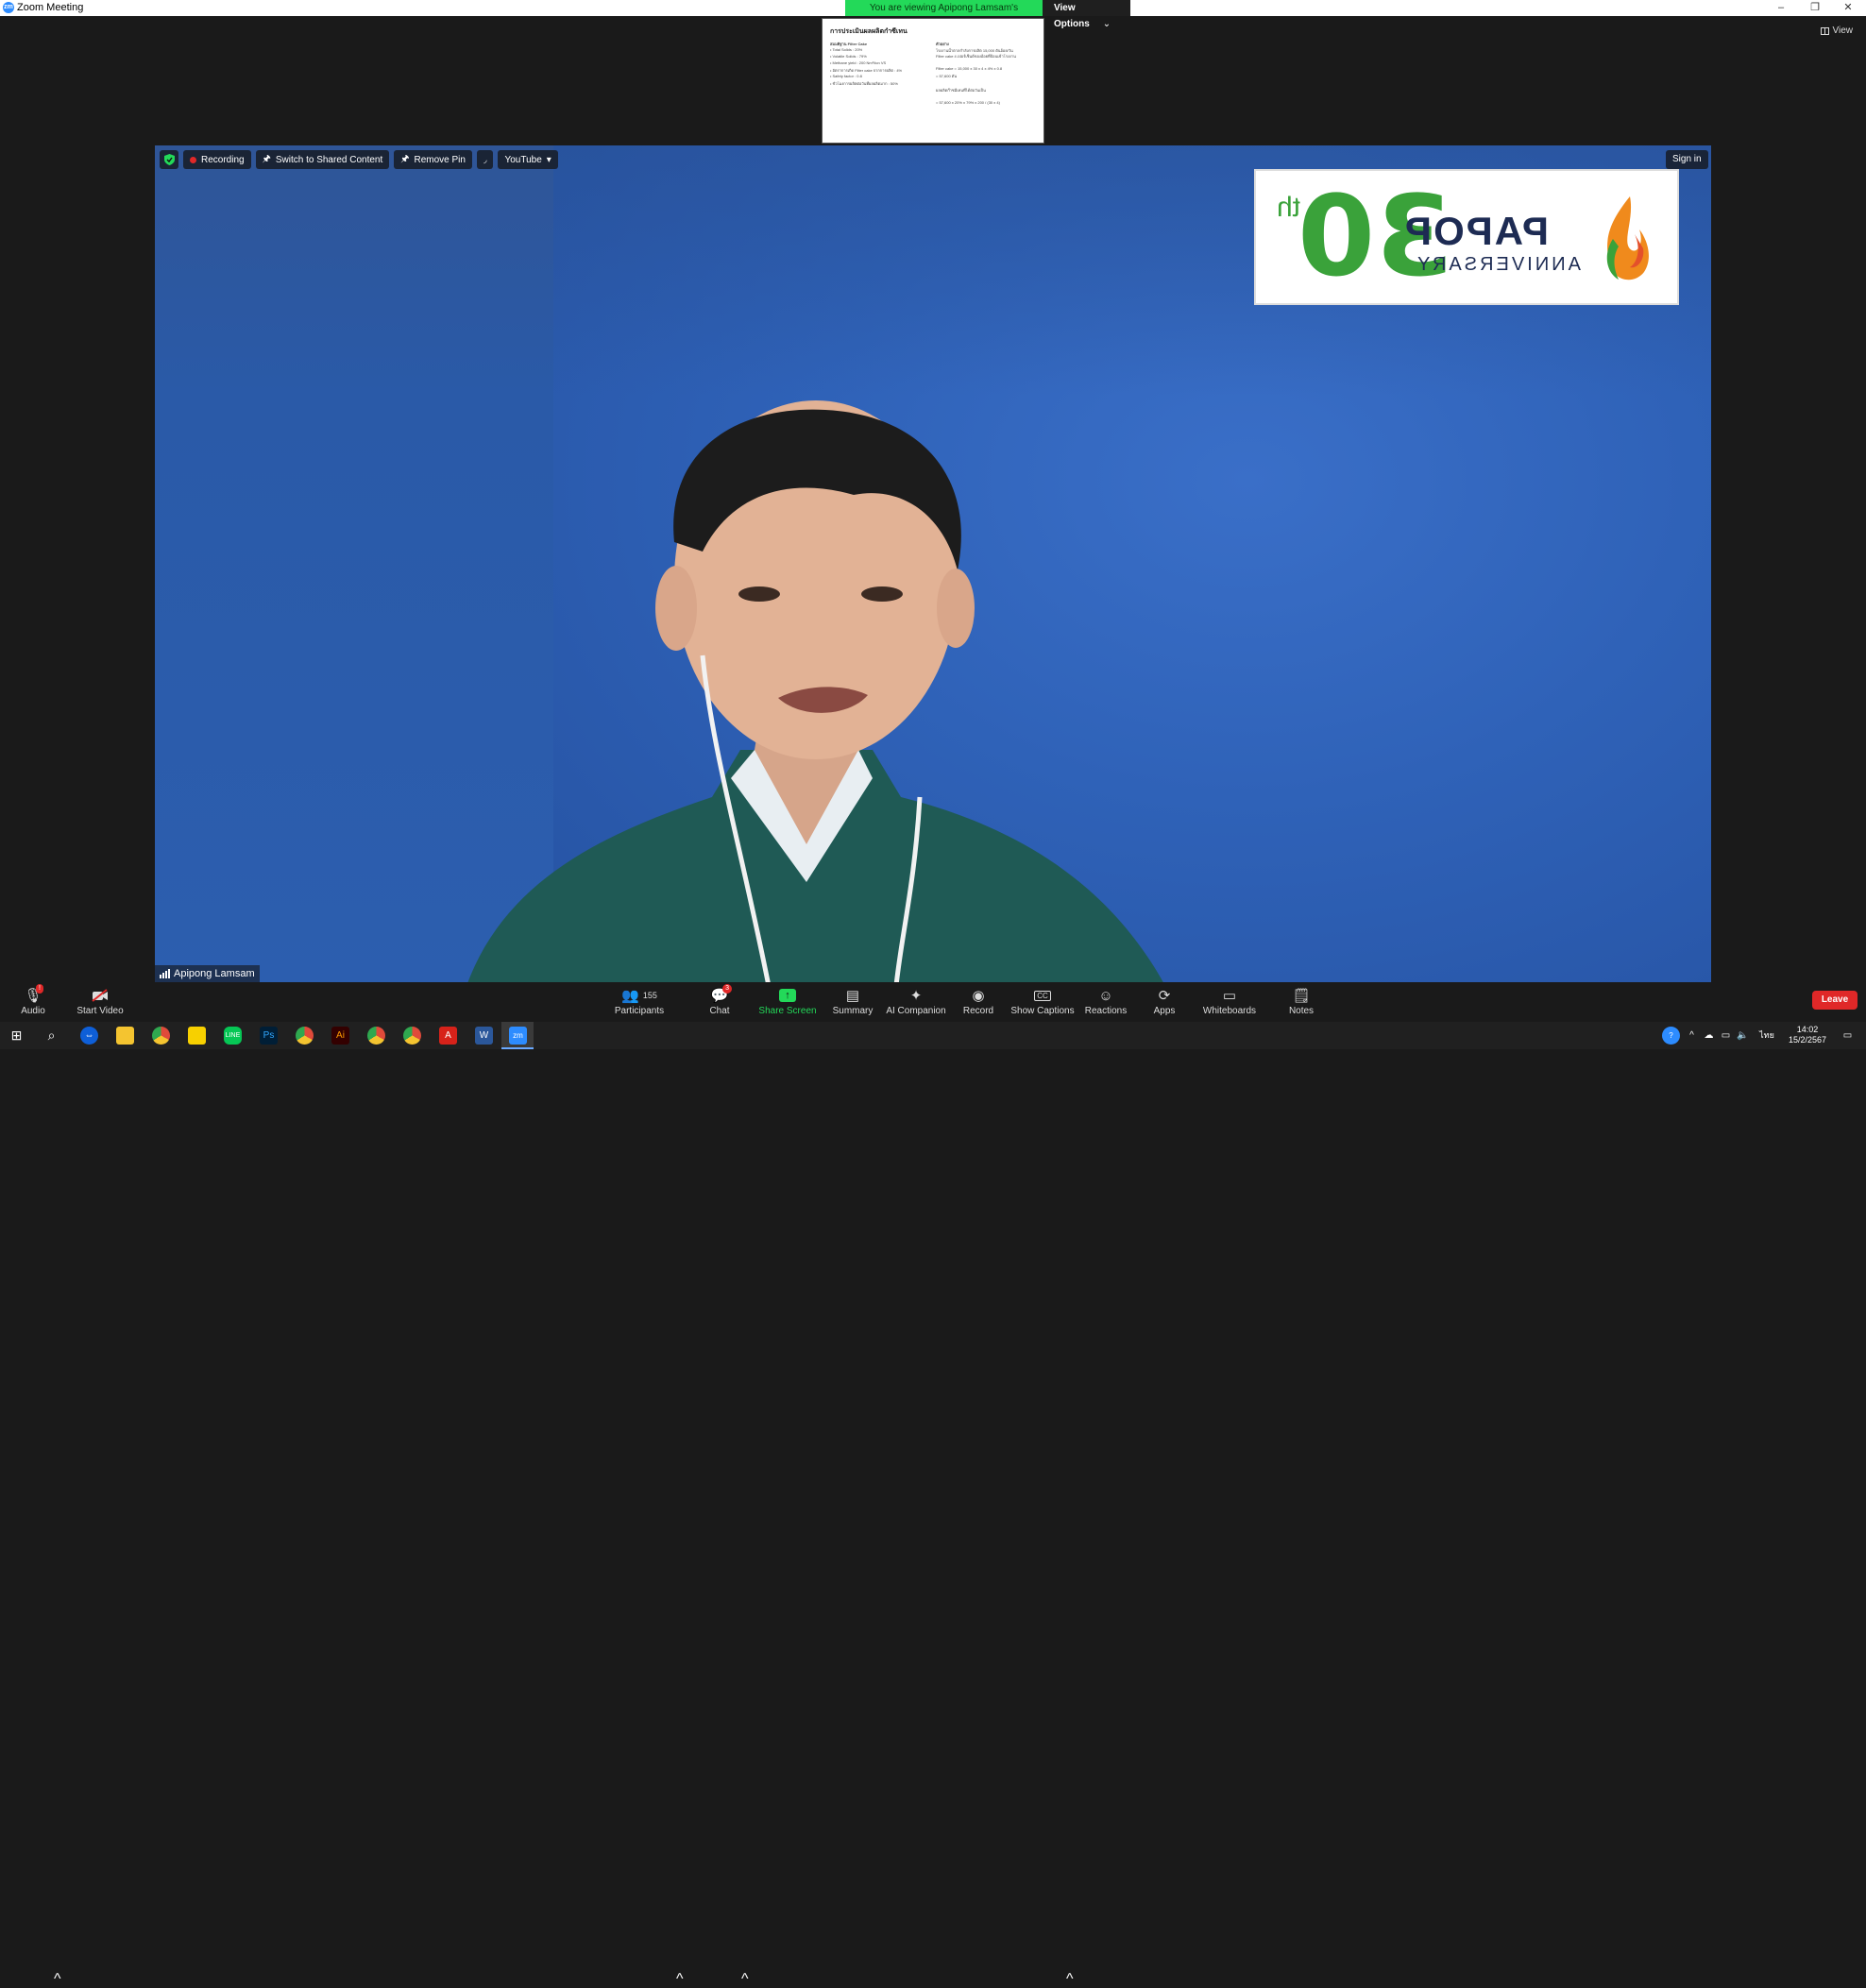  Describe the element at coordinates (852, 996) in the screenshot. I see `summary-icon: ▤` at that location.